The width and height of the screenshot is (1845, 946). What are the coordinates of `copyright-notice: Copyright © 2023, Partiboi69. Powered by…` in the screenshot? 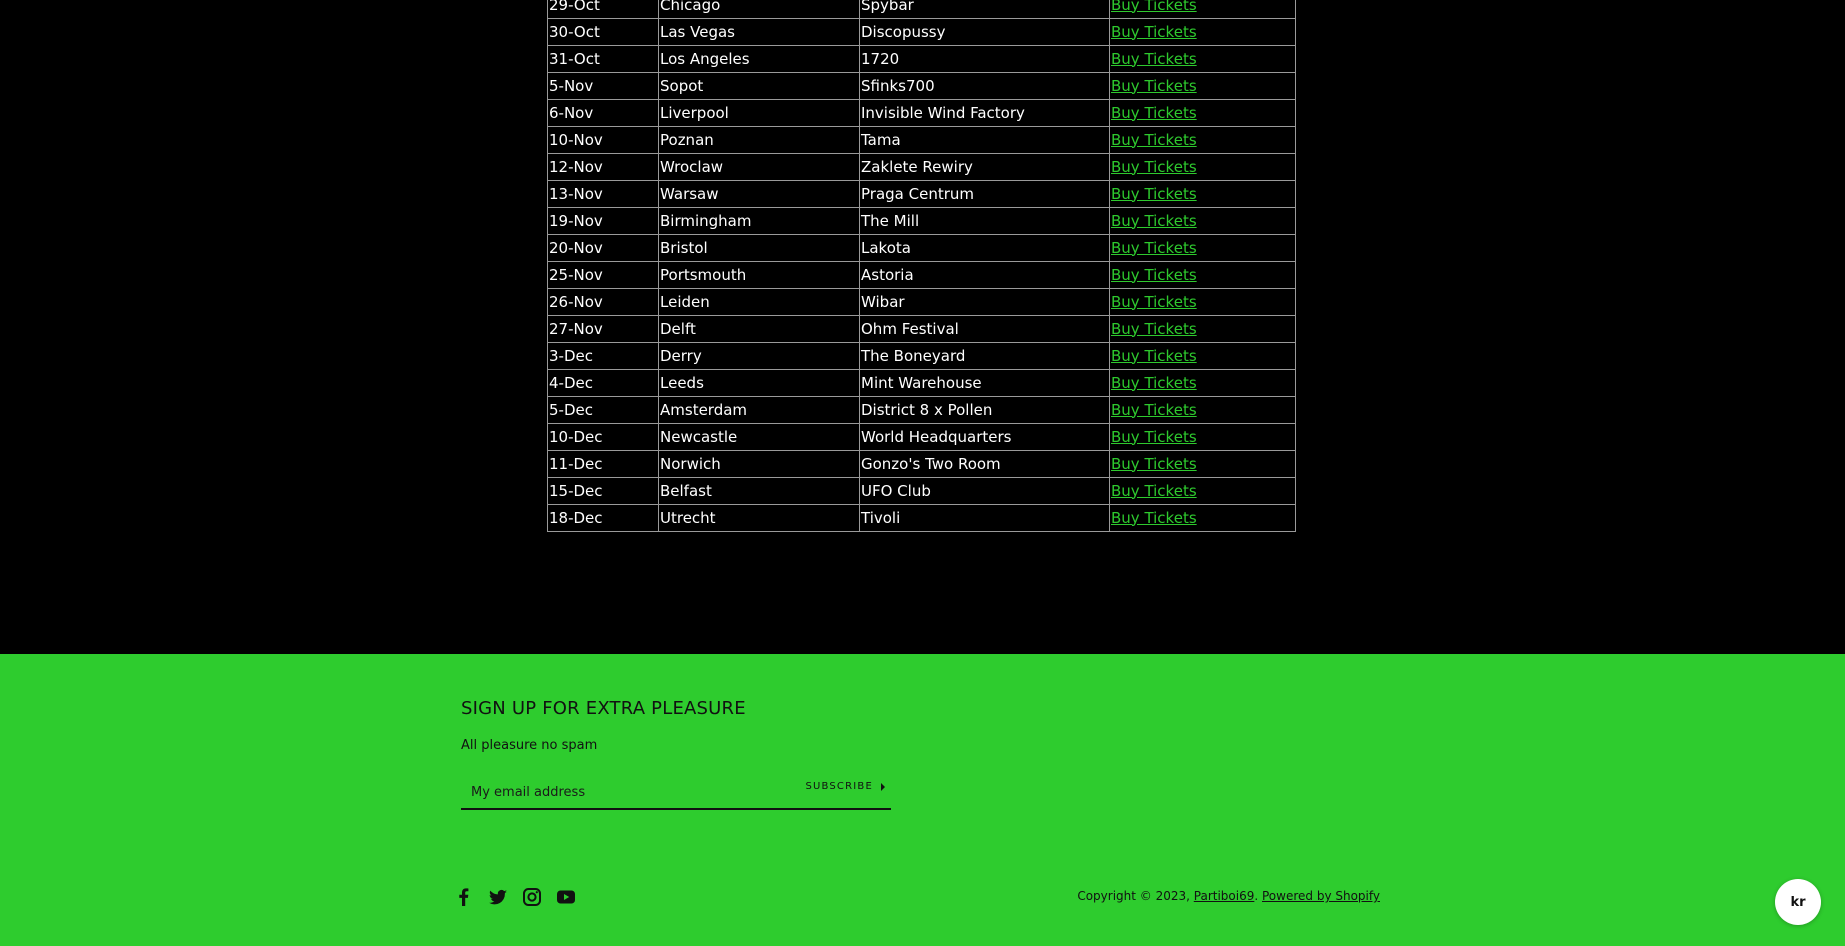 It's located at (1228, 896).